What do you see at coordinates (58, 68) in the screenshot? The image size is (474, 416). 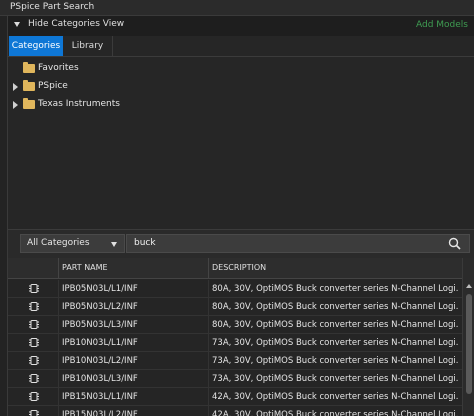 I see `tree-item-label: Favorites` at bounding box center [58, 68].